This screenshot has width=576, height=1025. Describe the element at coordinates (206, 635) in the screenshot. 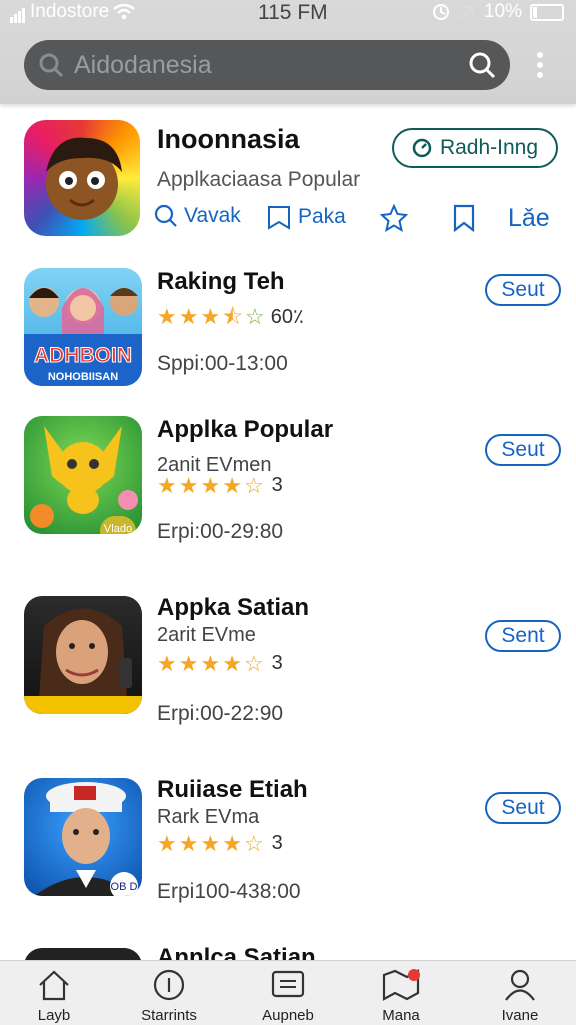

I see `app-developer: 2arit EVme` at that location.